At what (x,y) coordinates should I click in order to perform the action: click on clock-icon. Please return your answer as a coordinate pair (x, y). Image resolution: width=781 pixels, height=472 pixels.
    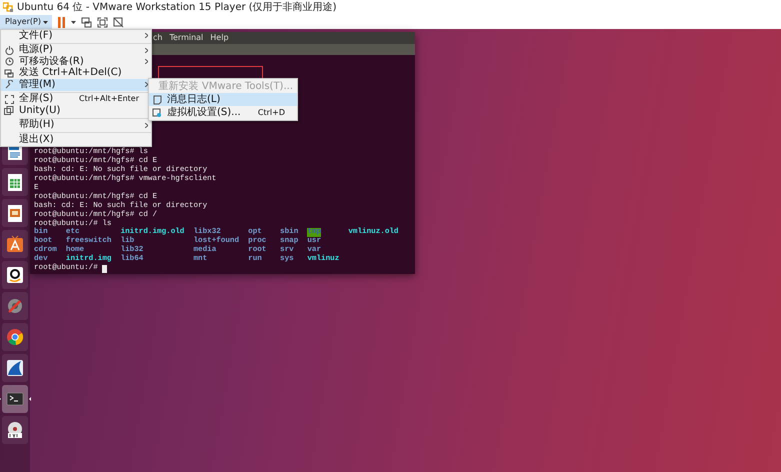
    Looking at the image, I should click on (9, 61).